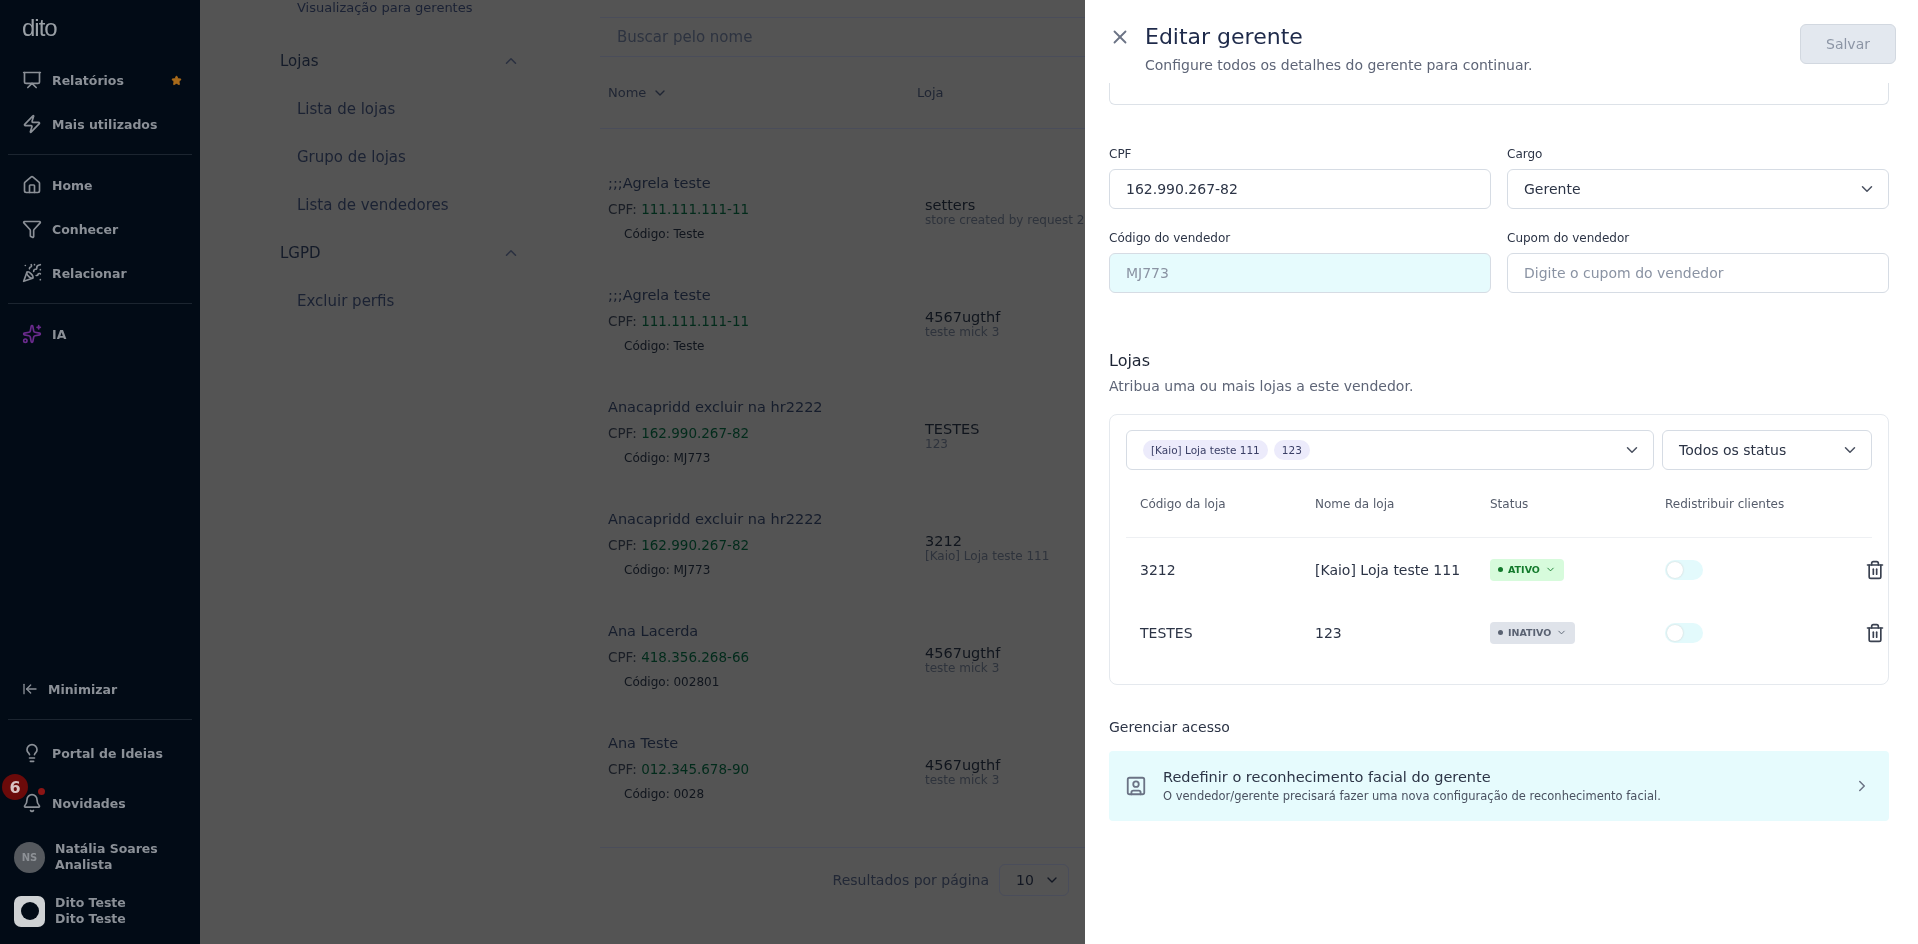  I want to click on status-dropdown: INATIVO, so click(1533, 632).